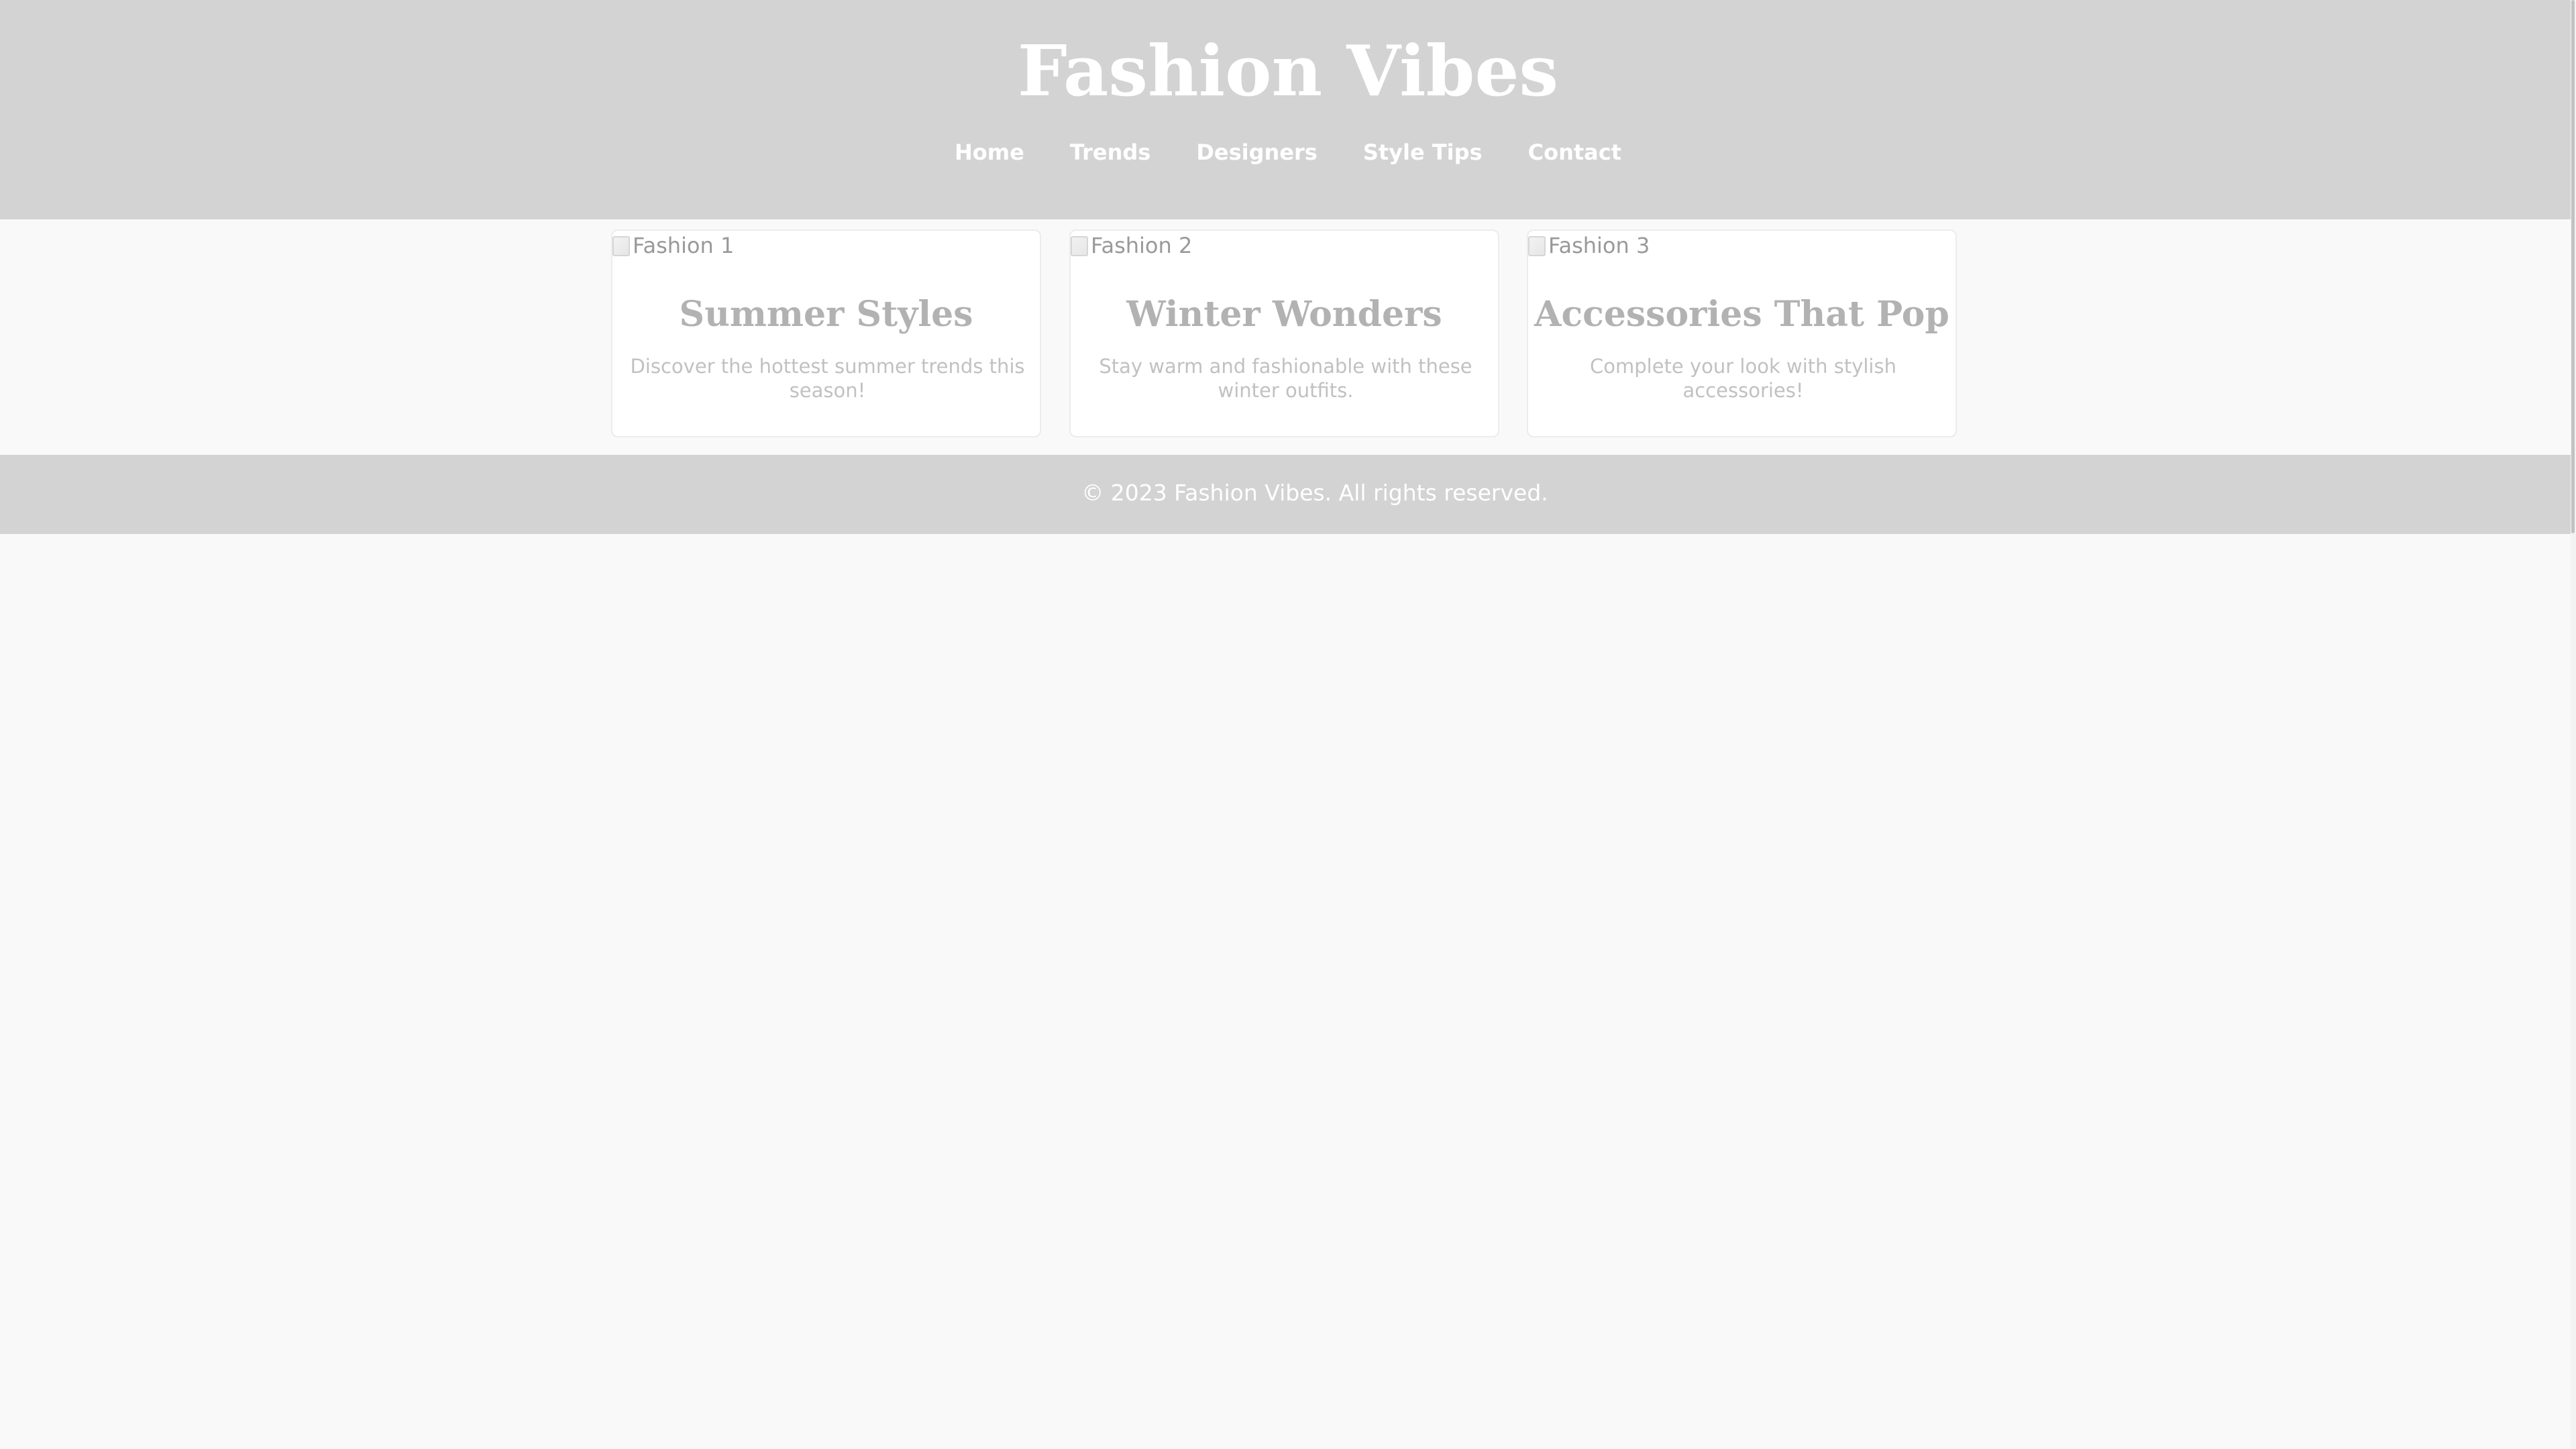 Image resolution: width=2576 pixels, height=1449 pixels. Describe the element at coordinates (1288, 71) in the screenshot. I see `site-title: Fashion Vibes` at that location.